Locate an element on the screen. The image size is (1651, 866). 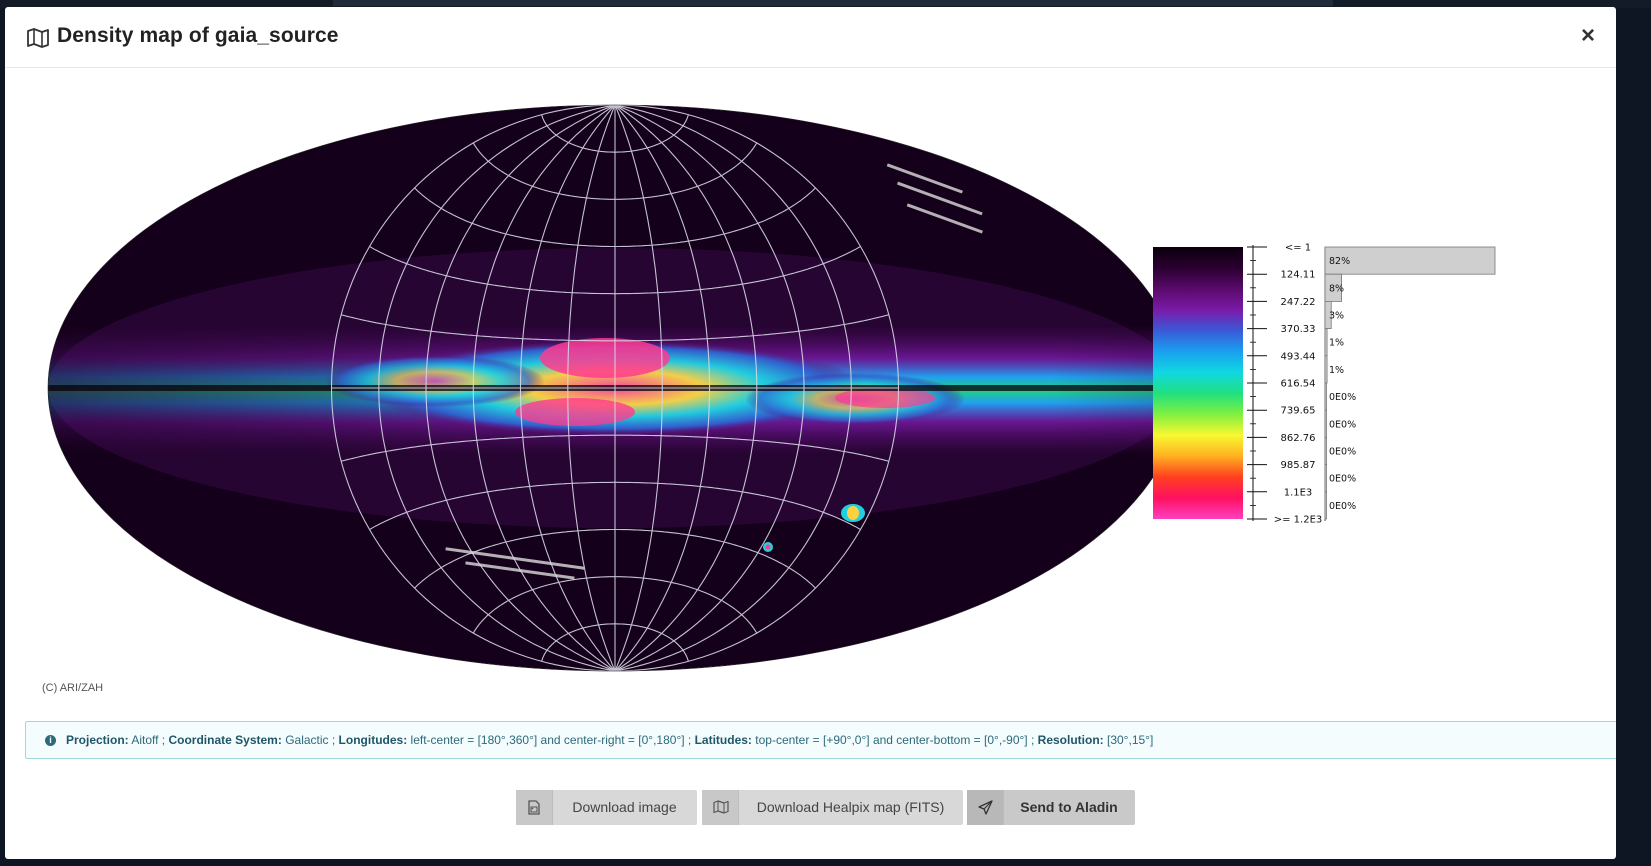
backdrop-bar is located at coordinates (833, 3).